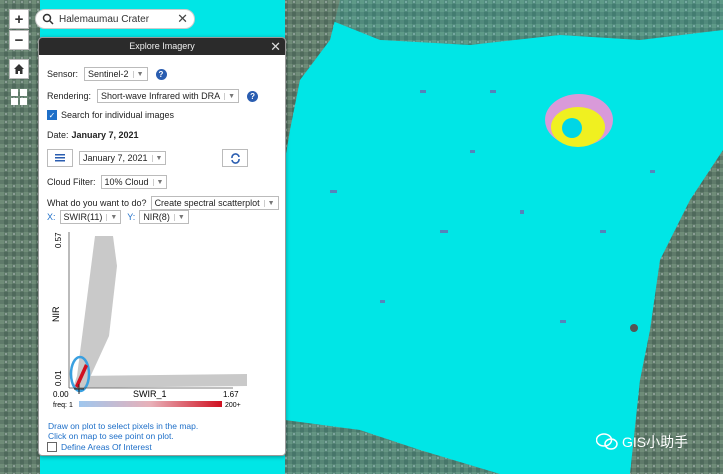 This screenshot has width=723, height=474. I want to click on cloud-filter-label: Cloud Filter:, so click(71, 182).